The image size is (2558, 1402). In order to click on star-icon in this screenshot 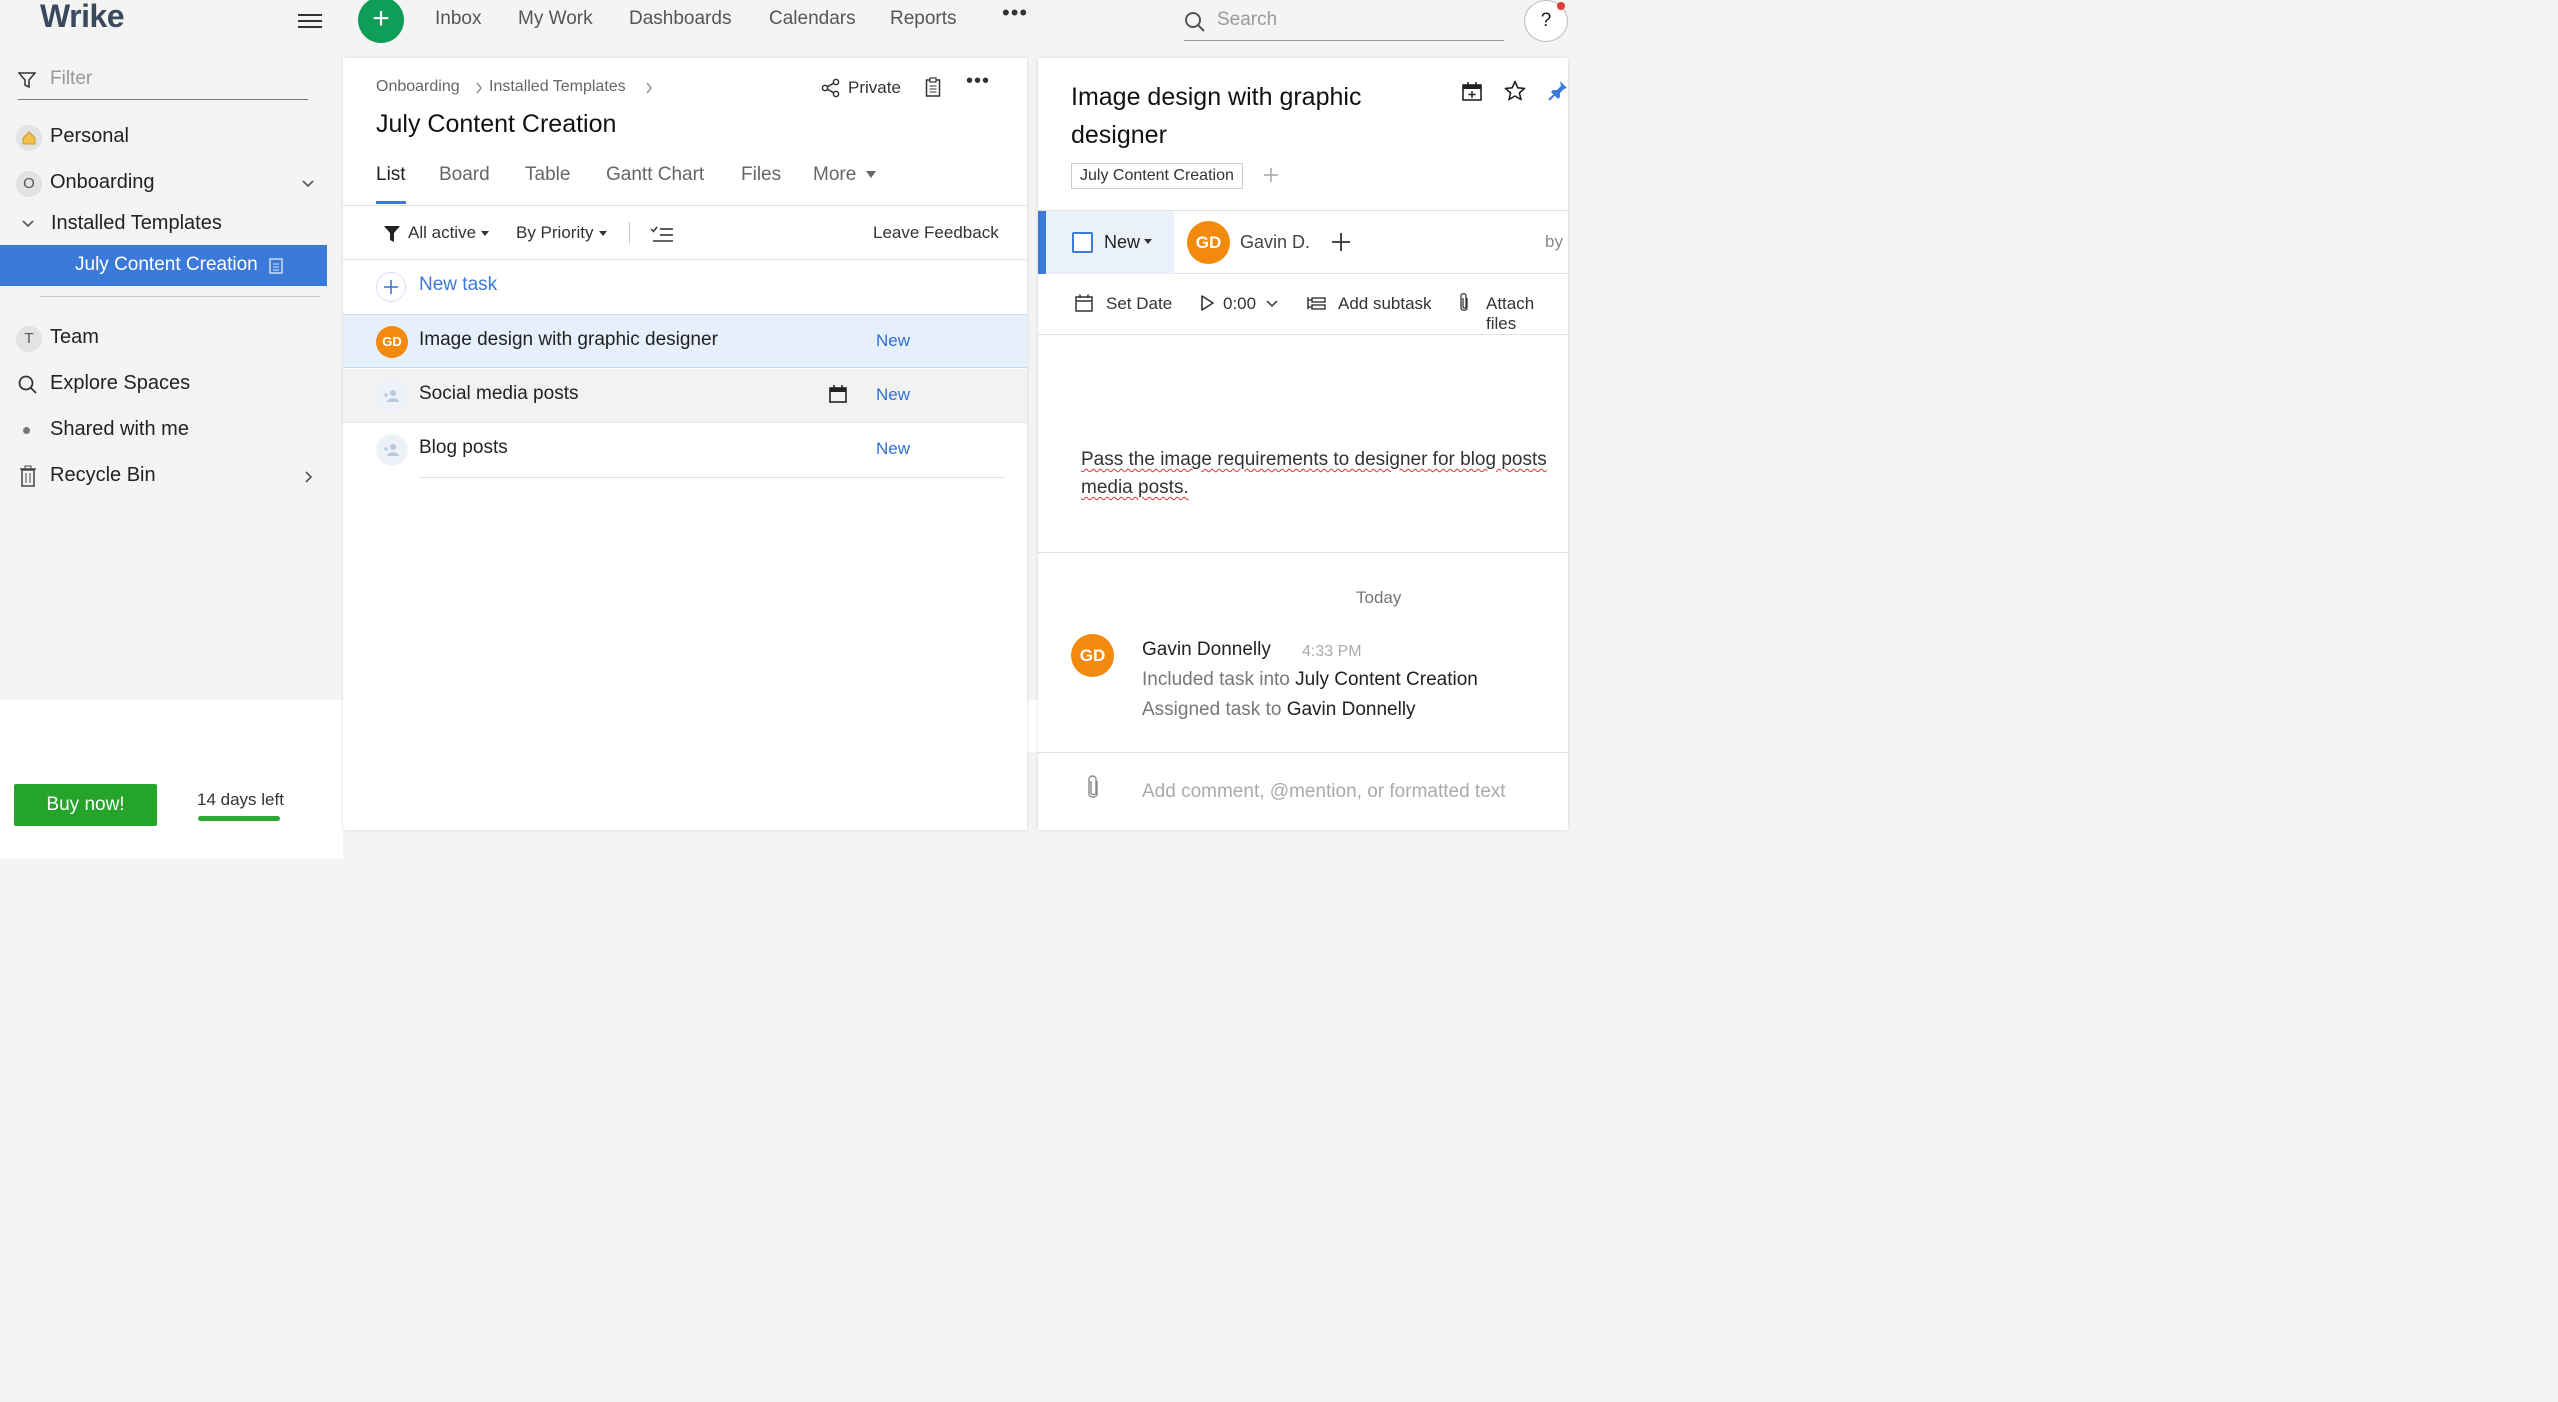, I will do `click(1515, 91)`.